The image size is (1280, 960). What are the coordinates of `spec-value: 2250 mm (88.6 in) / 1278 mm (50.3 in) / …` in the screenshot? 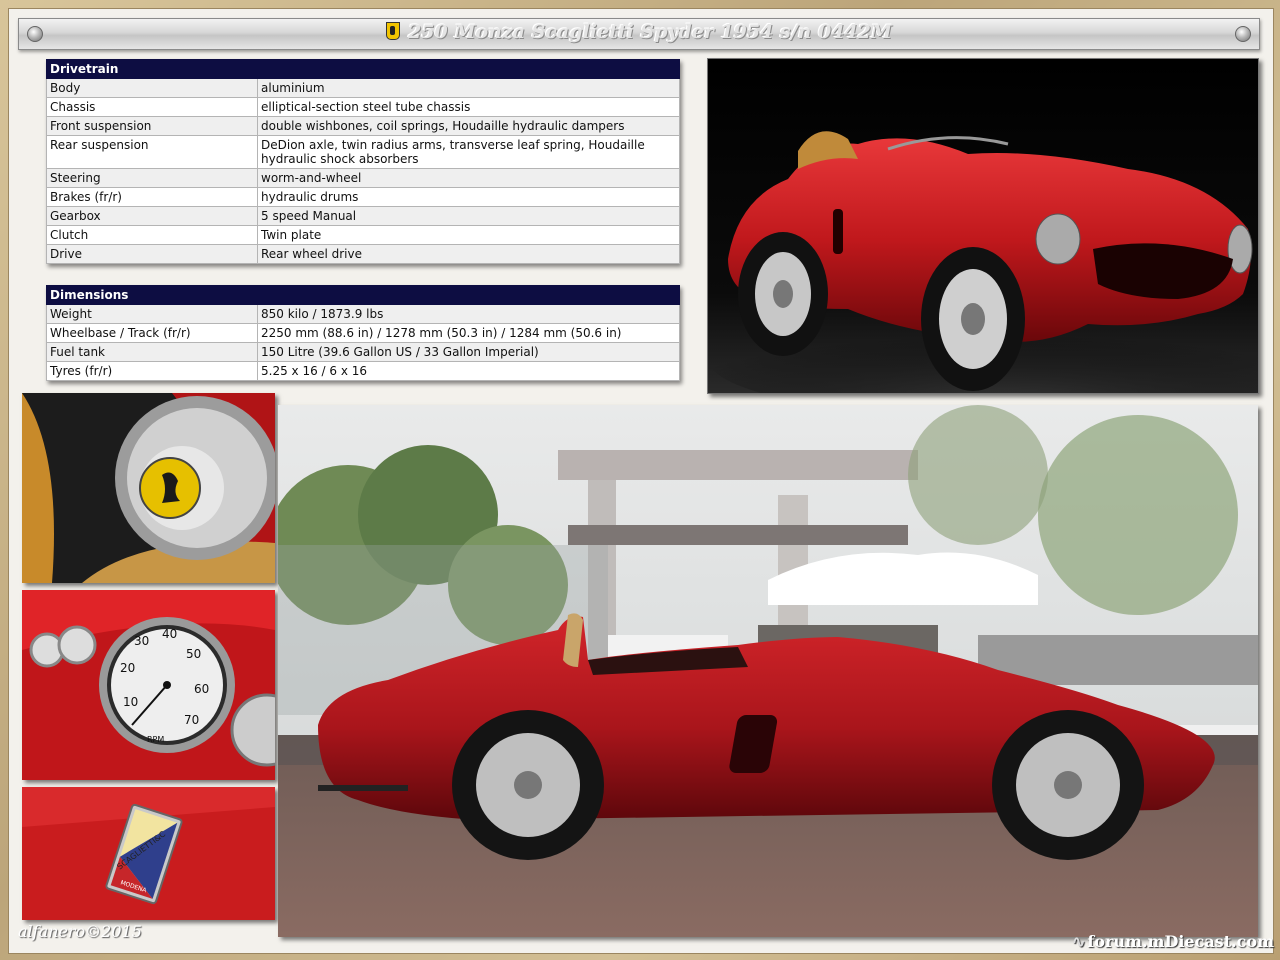 It's located at (468, 333).